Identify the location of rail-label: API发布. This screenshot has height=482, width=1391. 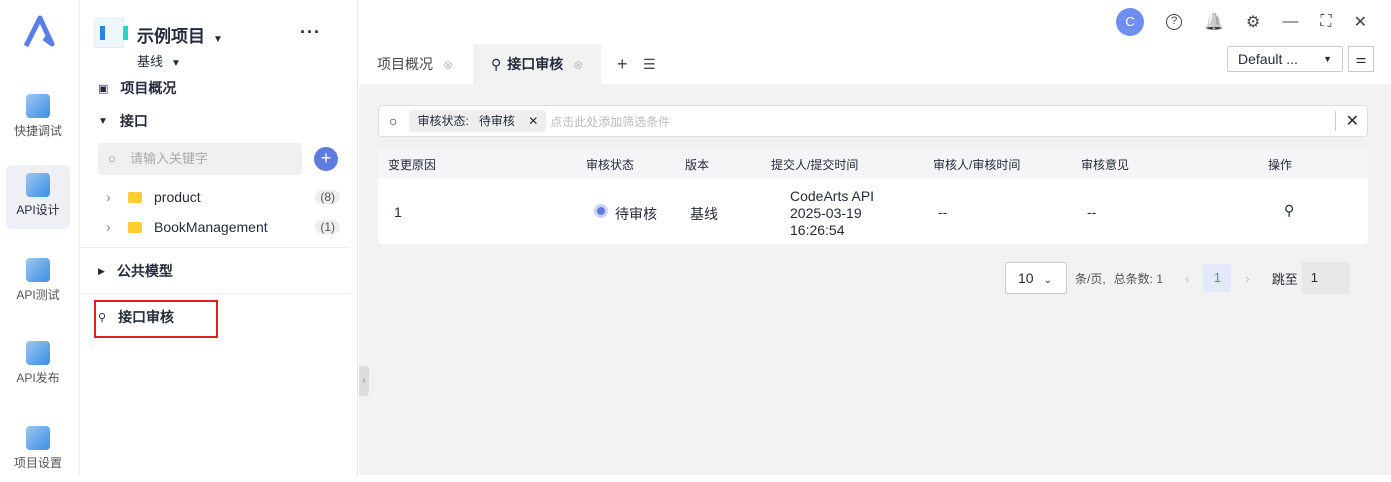
(38, 378).